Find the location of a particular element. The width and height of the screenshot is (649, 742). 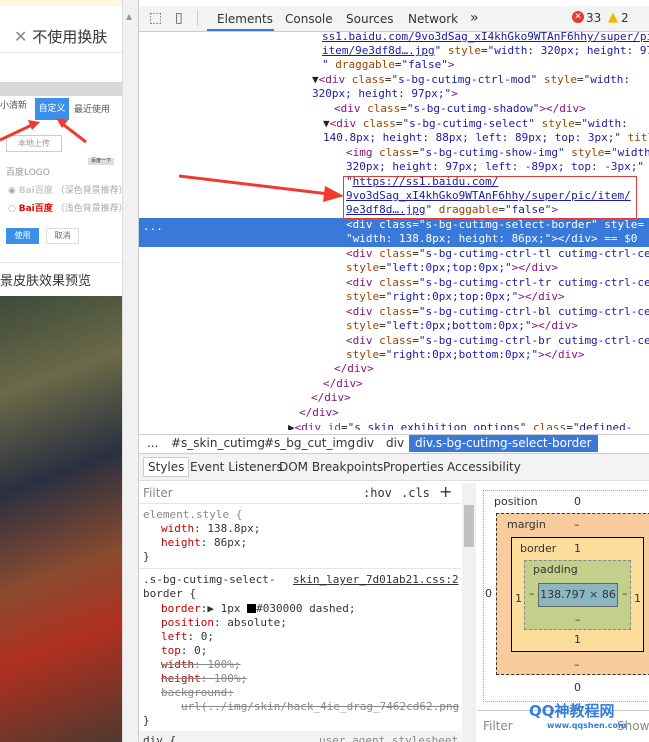

style-property: top: 0; is located at coordinates (184, 651).